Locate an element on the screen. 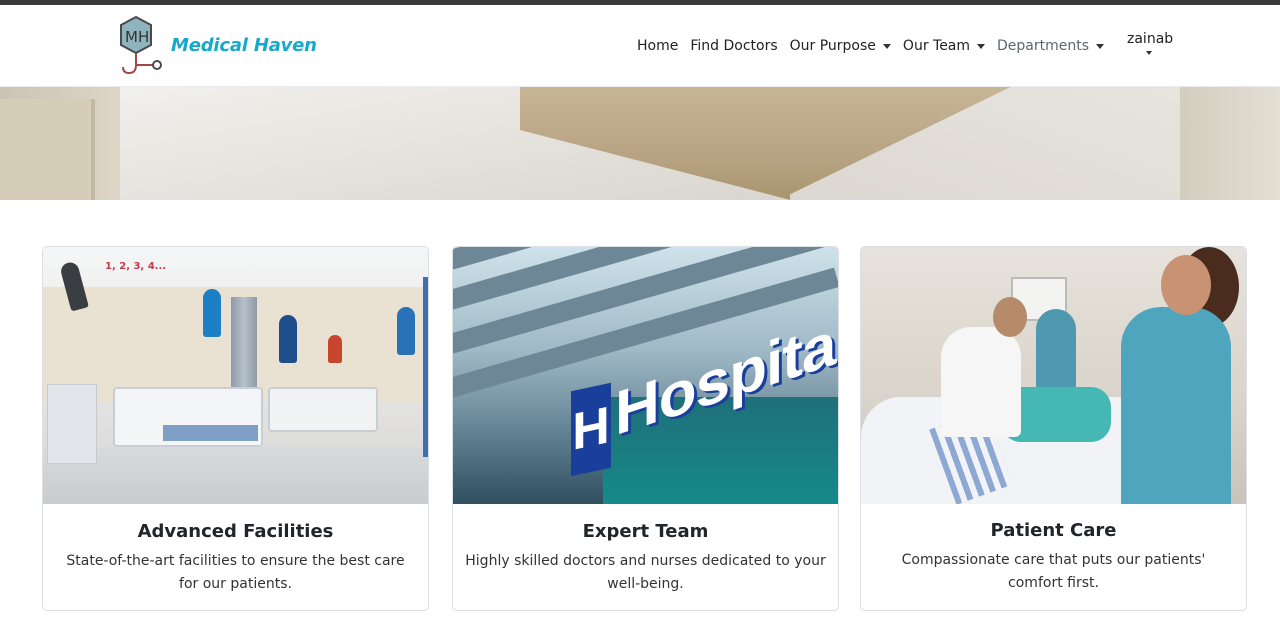  nav-find-doctors-label: Find Doctors is located at coordinates (734, 46).